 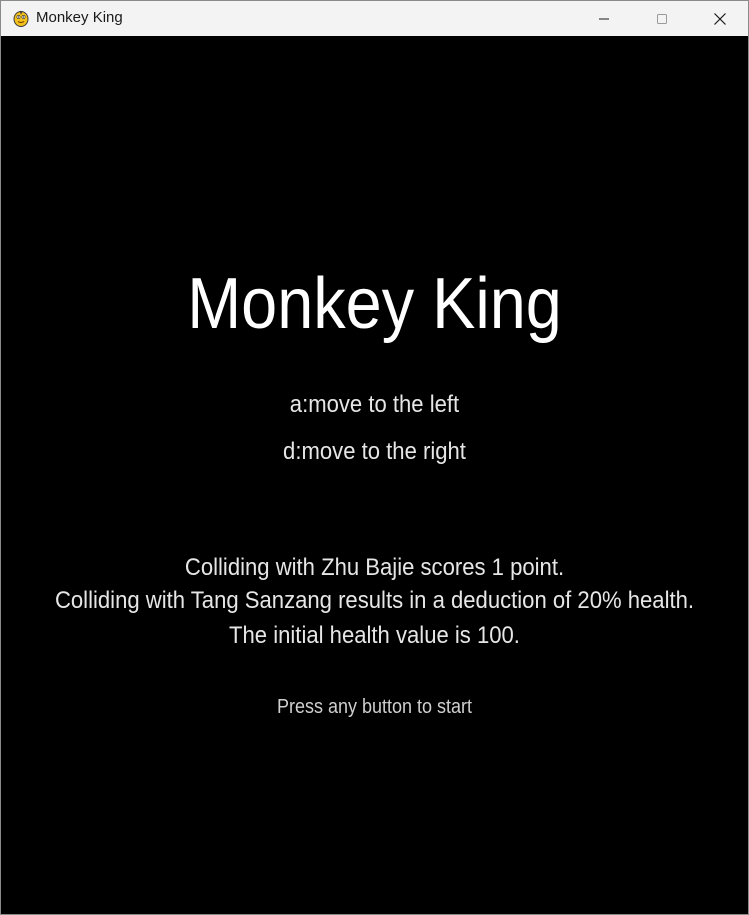 I want to click on minimize-button, so click(x=604, y=18).